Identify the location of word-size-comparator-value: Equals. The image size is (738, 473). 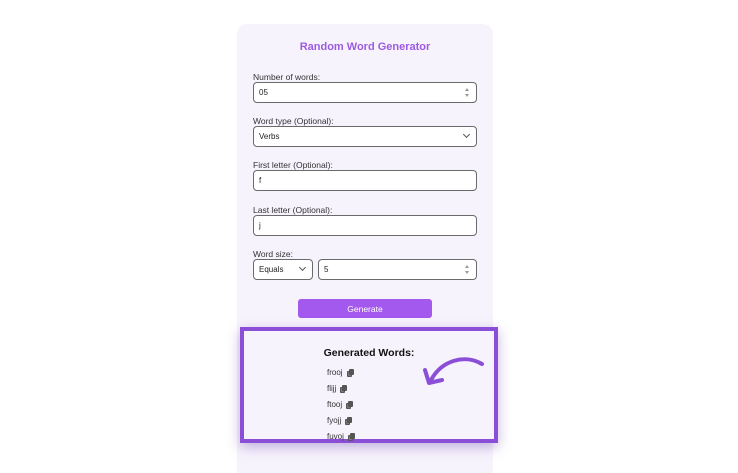
(271, 269).